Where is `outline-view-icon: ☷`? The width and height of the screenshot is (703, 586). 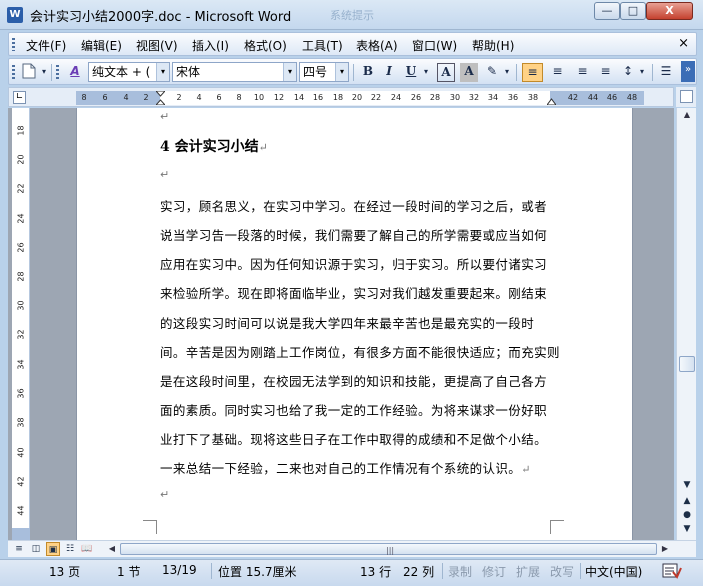
outline-view-icon: ☷ is located at coordinates (70, 549).